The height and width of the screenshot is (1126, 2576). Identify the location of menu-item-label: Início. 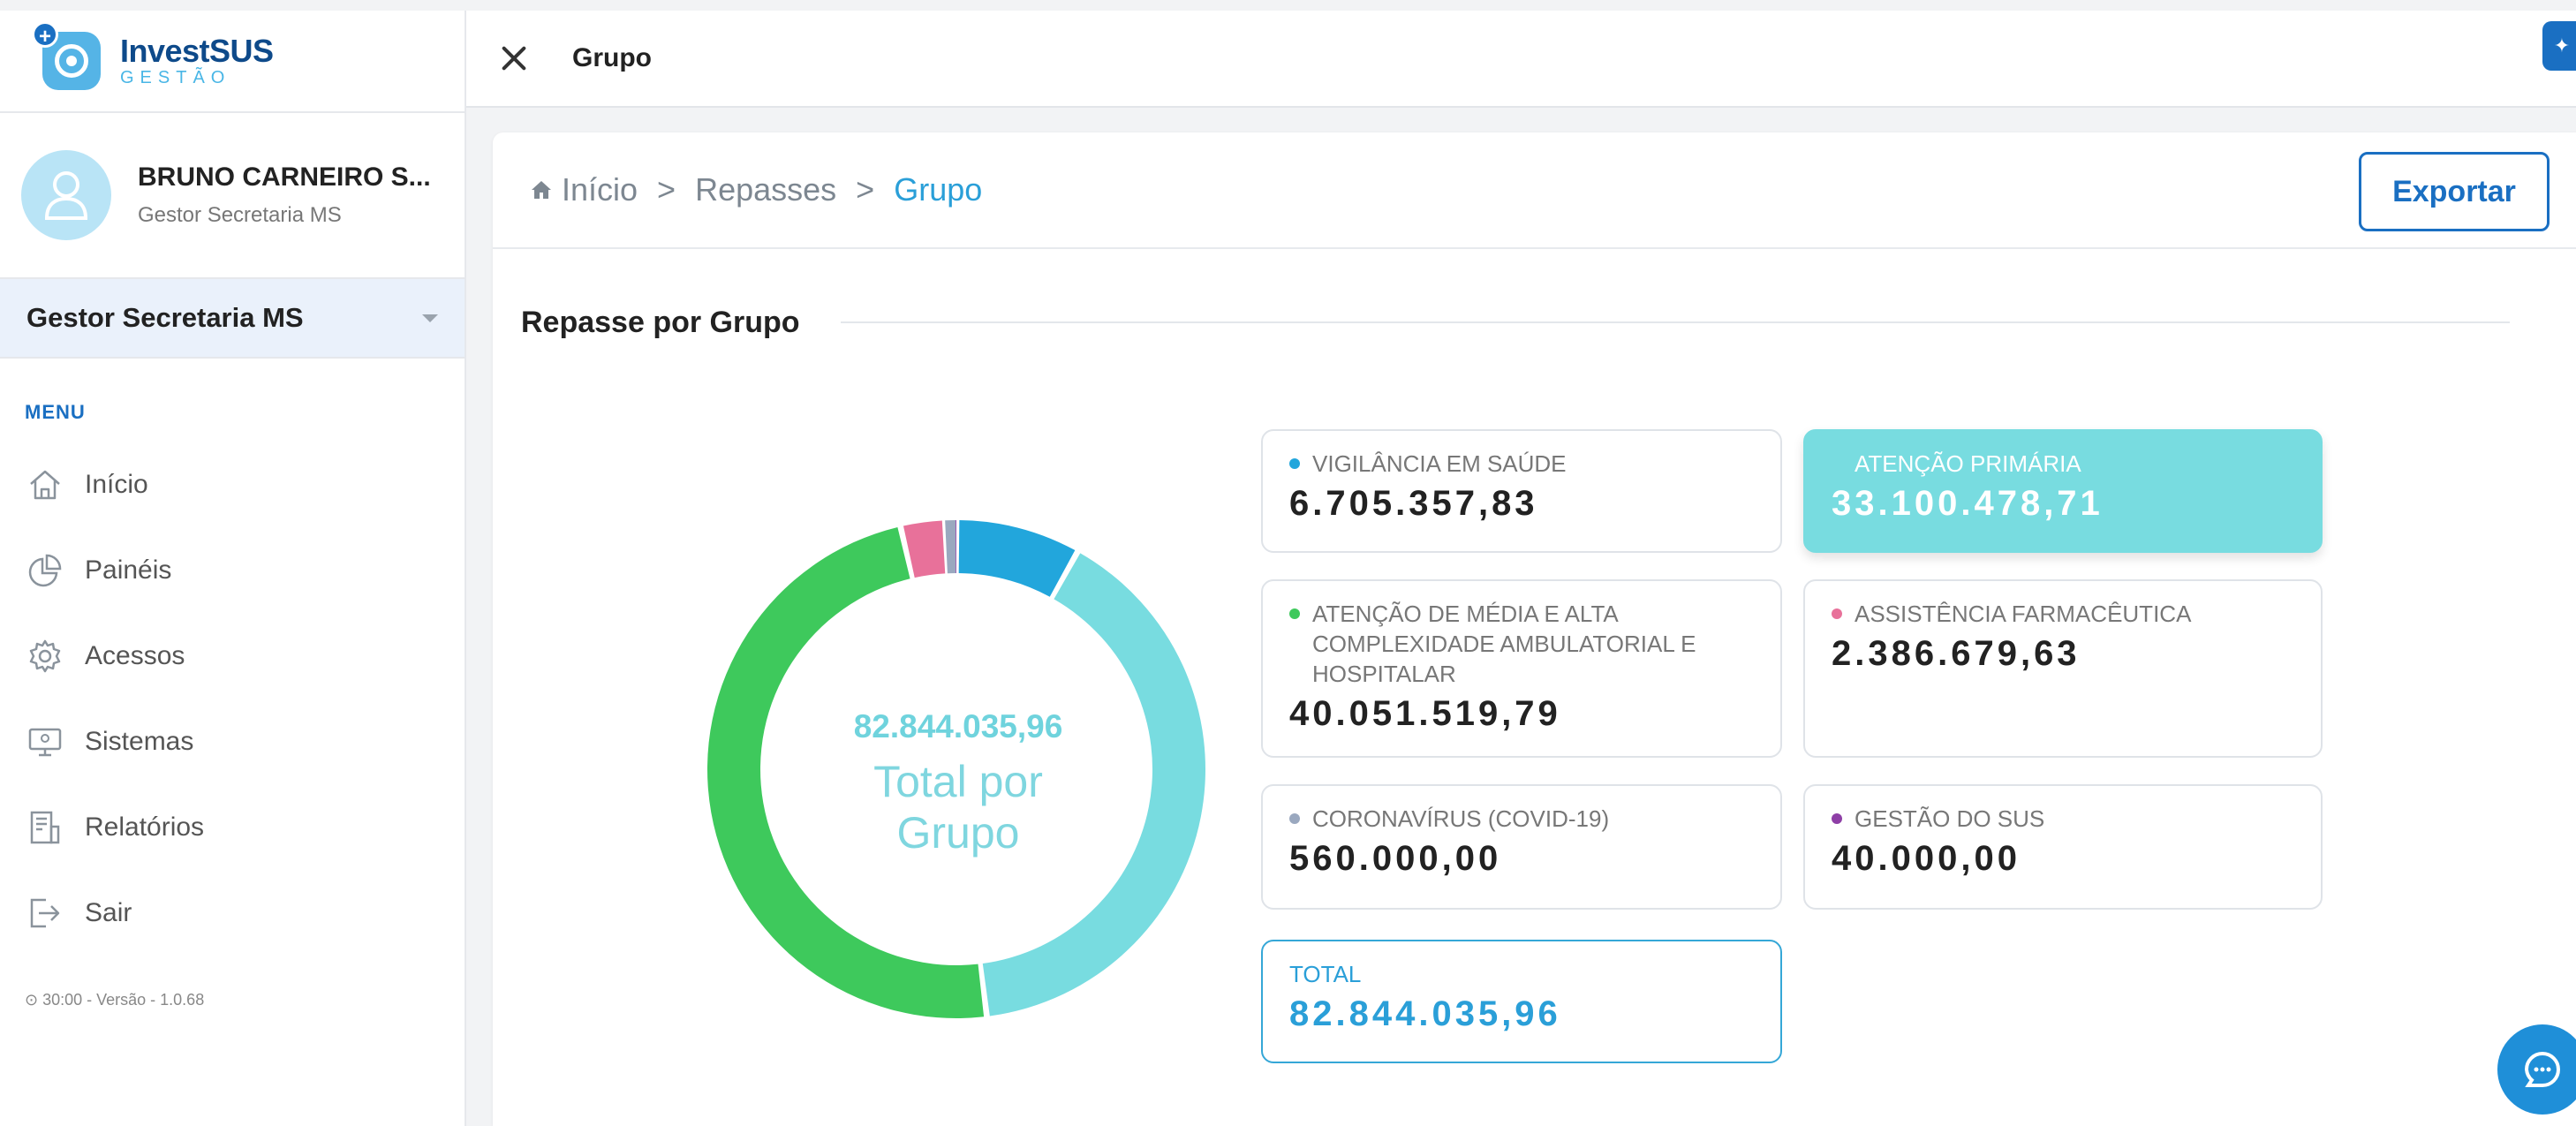
(117, 484).